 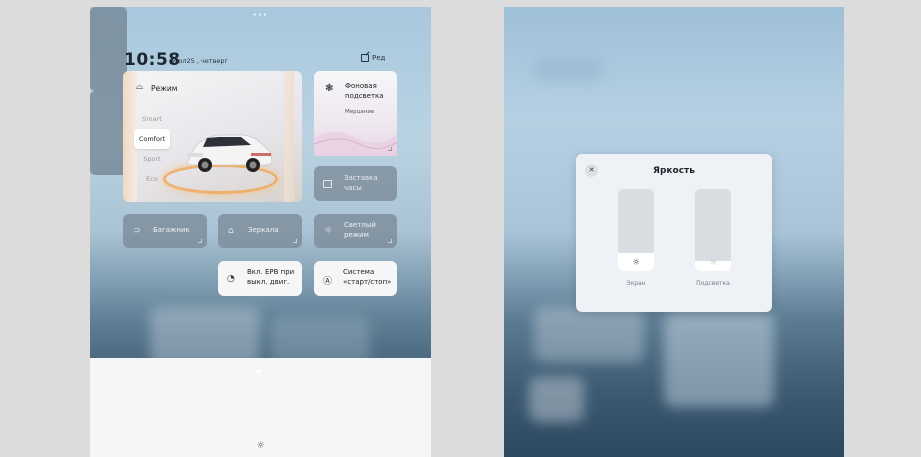 I want to click on brightness-dialog: ✕ Яркость ☼ Экран ☼ Подсветка, so click(x=674, y=233).